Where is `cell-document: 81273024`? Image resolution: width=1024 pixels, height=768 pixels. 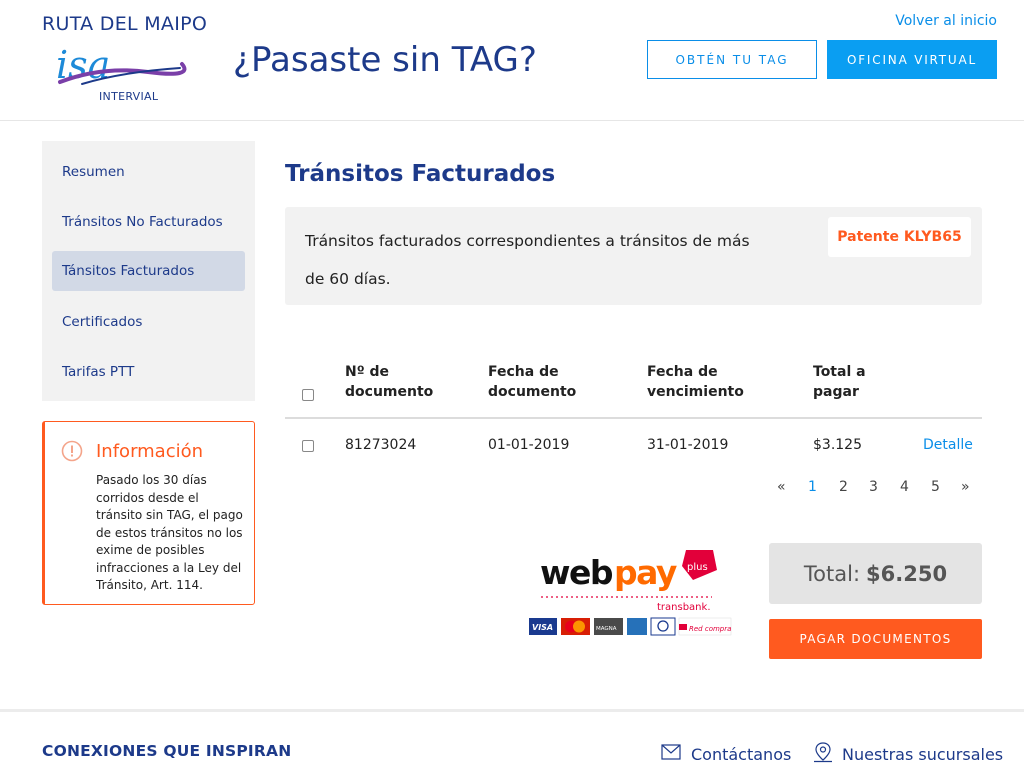
cell-document: 81273024 is located at coordinates (381, 445).